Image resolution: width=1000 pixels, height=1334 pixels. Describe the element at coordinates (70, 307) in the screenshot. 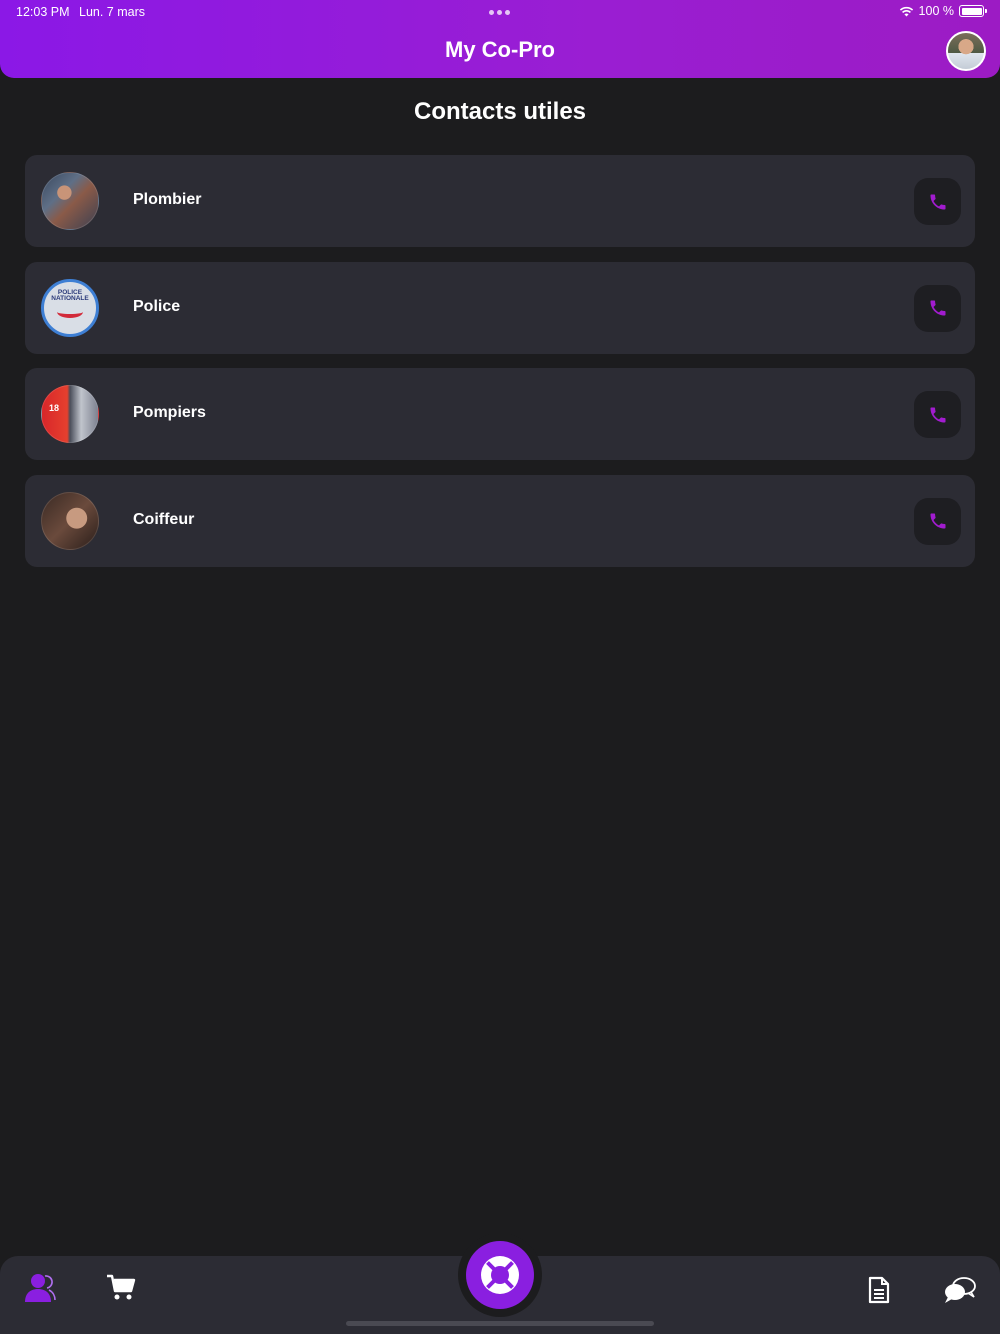

I see `police-nationale-logo: POLICE NATIONALE` at that location.